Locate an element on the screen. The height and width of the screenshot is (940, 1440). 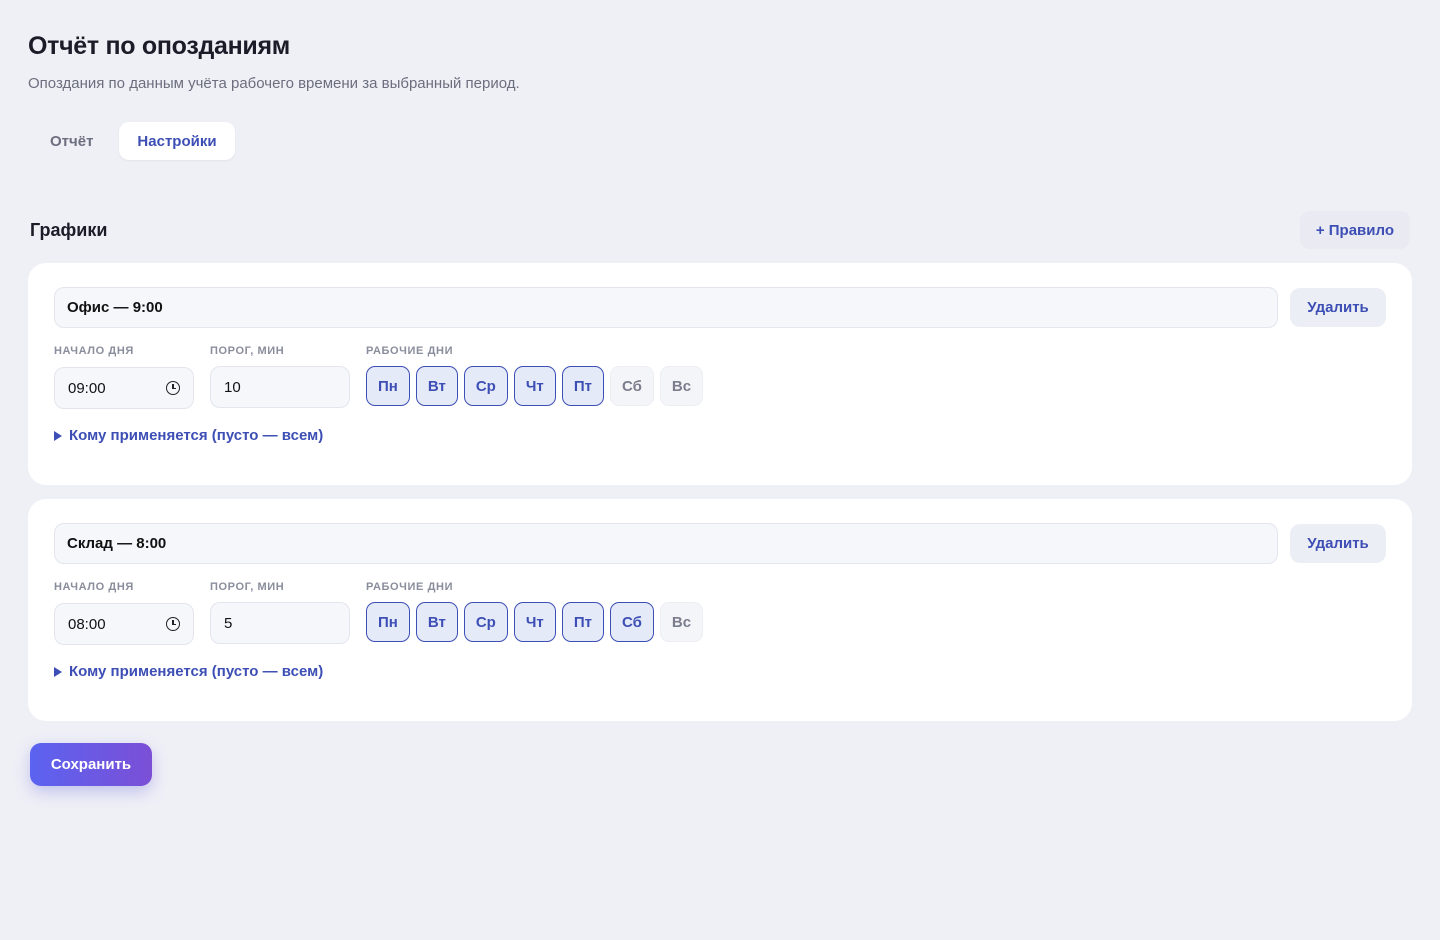
add-rule-button: + Правило is located at coordinates (1354, 230).